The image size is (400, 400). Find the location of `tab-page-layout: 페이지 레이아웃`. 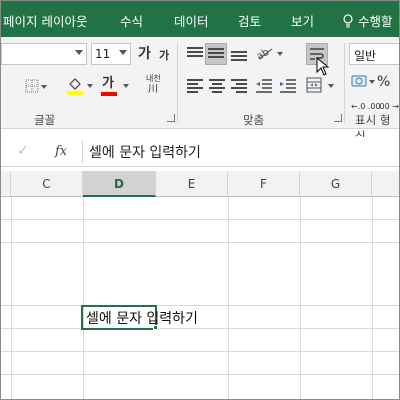

tab-page-layout: 페이지 레이아웃 is located at coordinates (45, 20).